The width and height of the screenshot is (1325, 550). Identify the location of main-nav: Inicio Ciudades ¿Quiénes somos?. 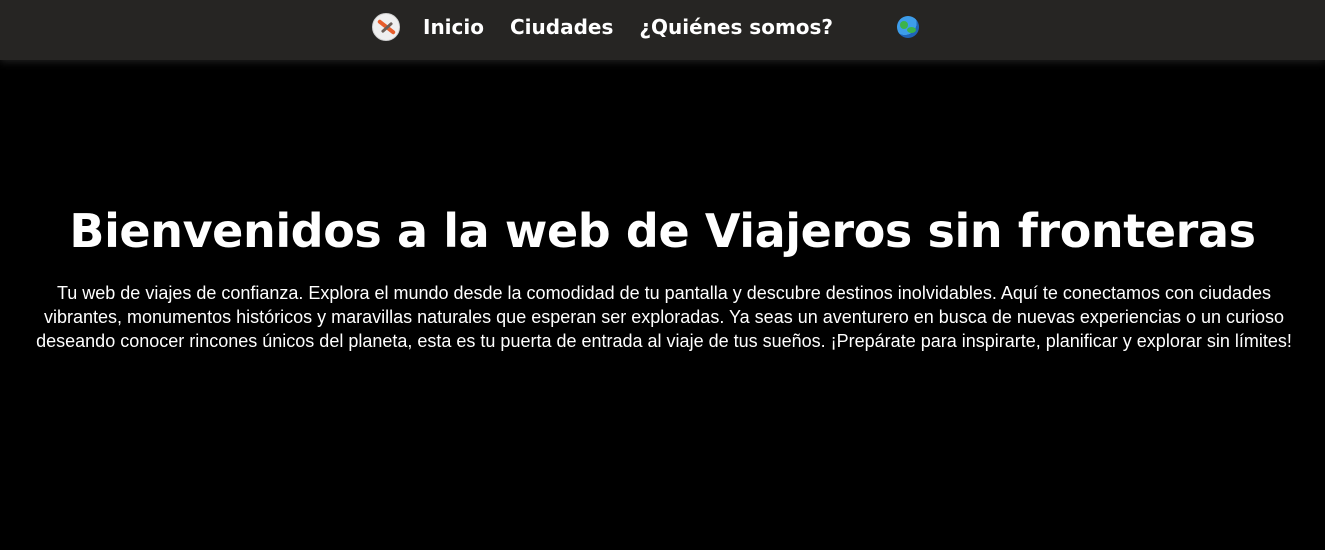
(646, 27).